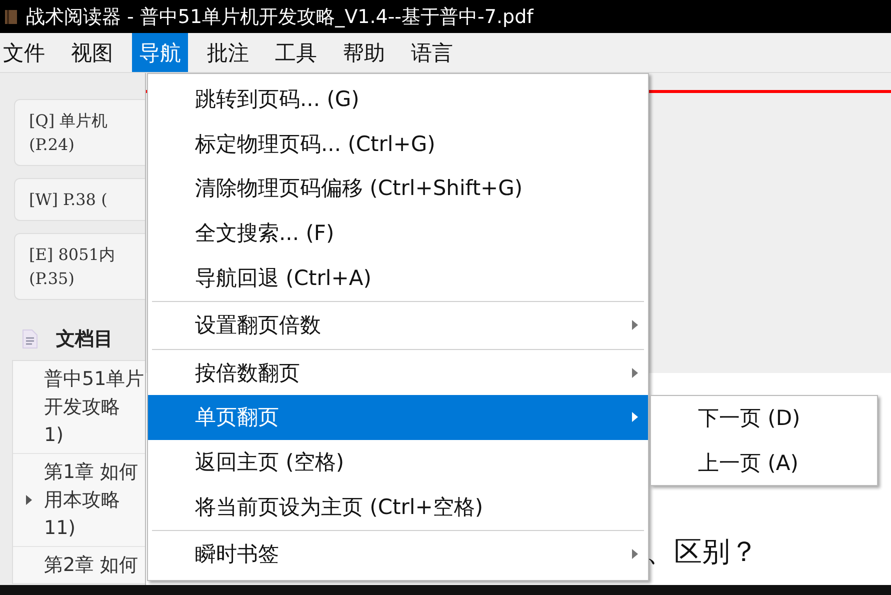  What do you see at coordinates (94, 407) in the screenshot?
I see `toc-item: 普中51单片 开发攻略 1)` at bounding box center [94, 407].